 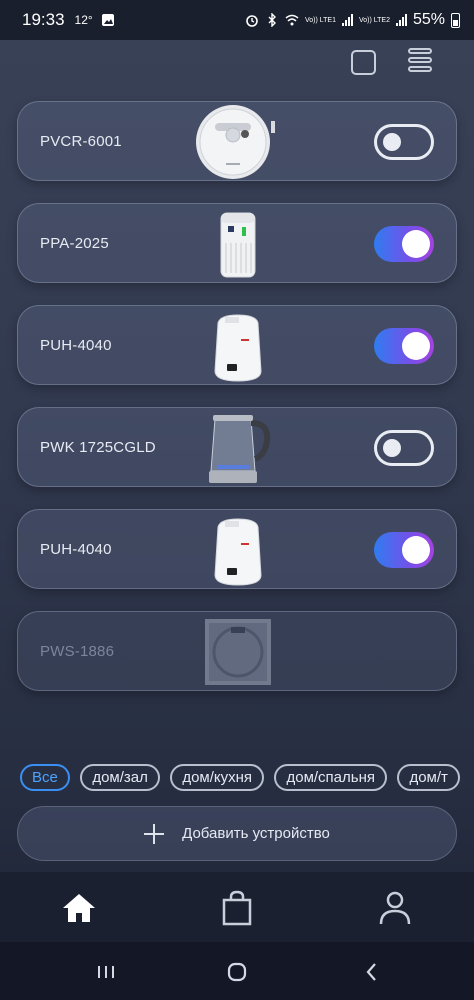 What do you see at coordinates (74, 243) in the screenshot?
I see `device-name: PPA-2025` at bounding box center [74, 243].